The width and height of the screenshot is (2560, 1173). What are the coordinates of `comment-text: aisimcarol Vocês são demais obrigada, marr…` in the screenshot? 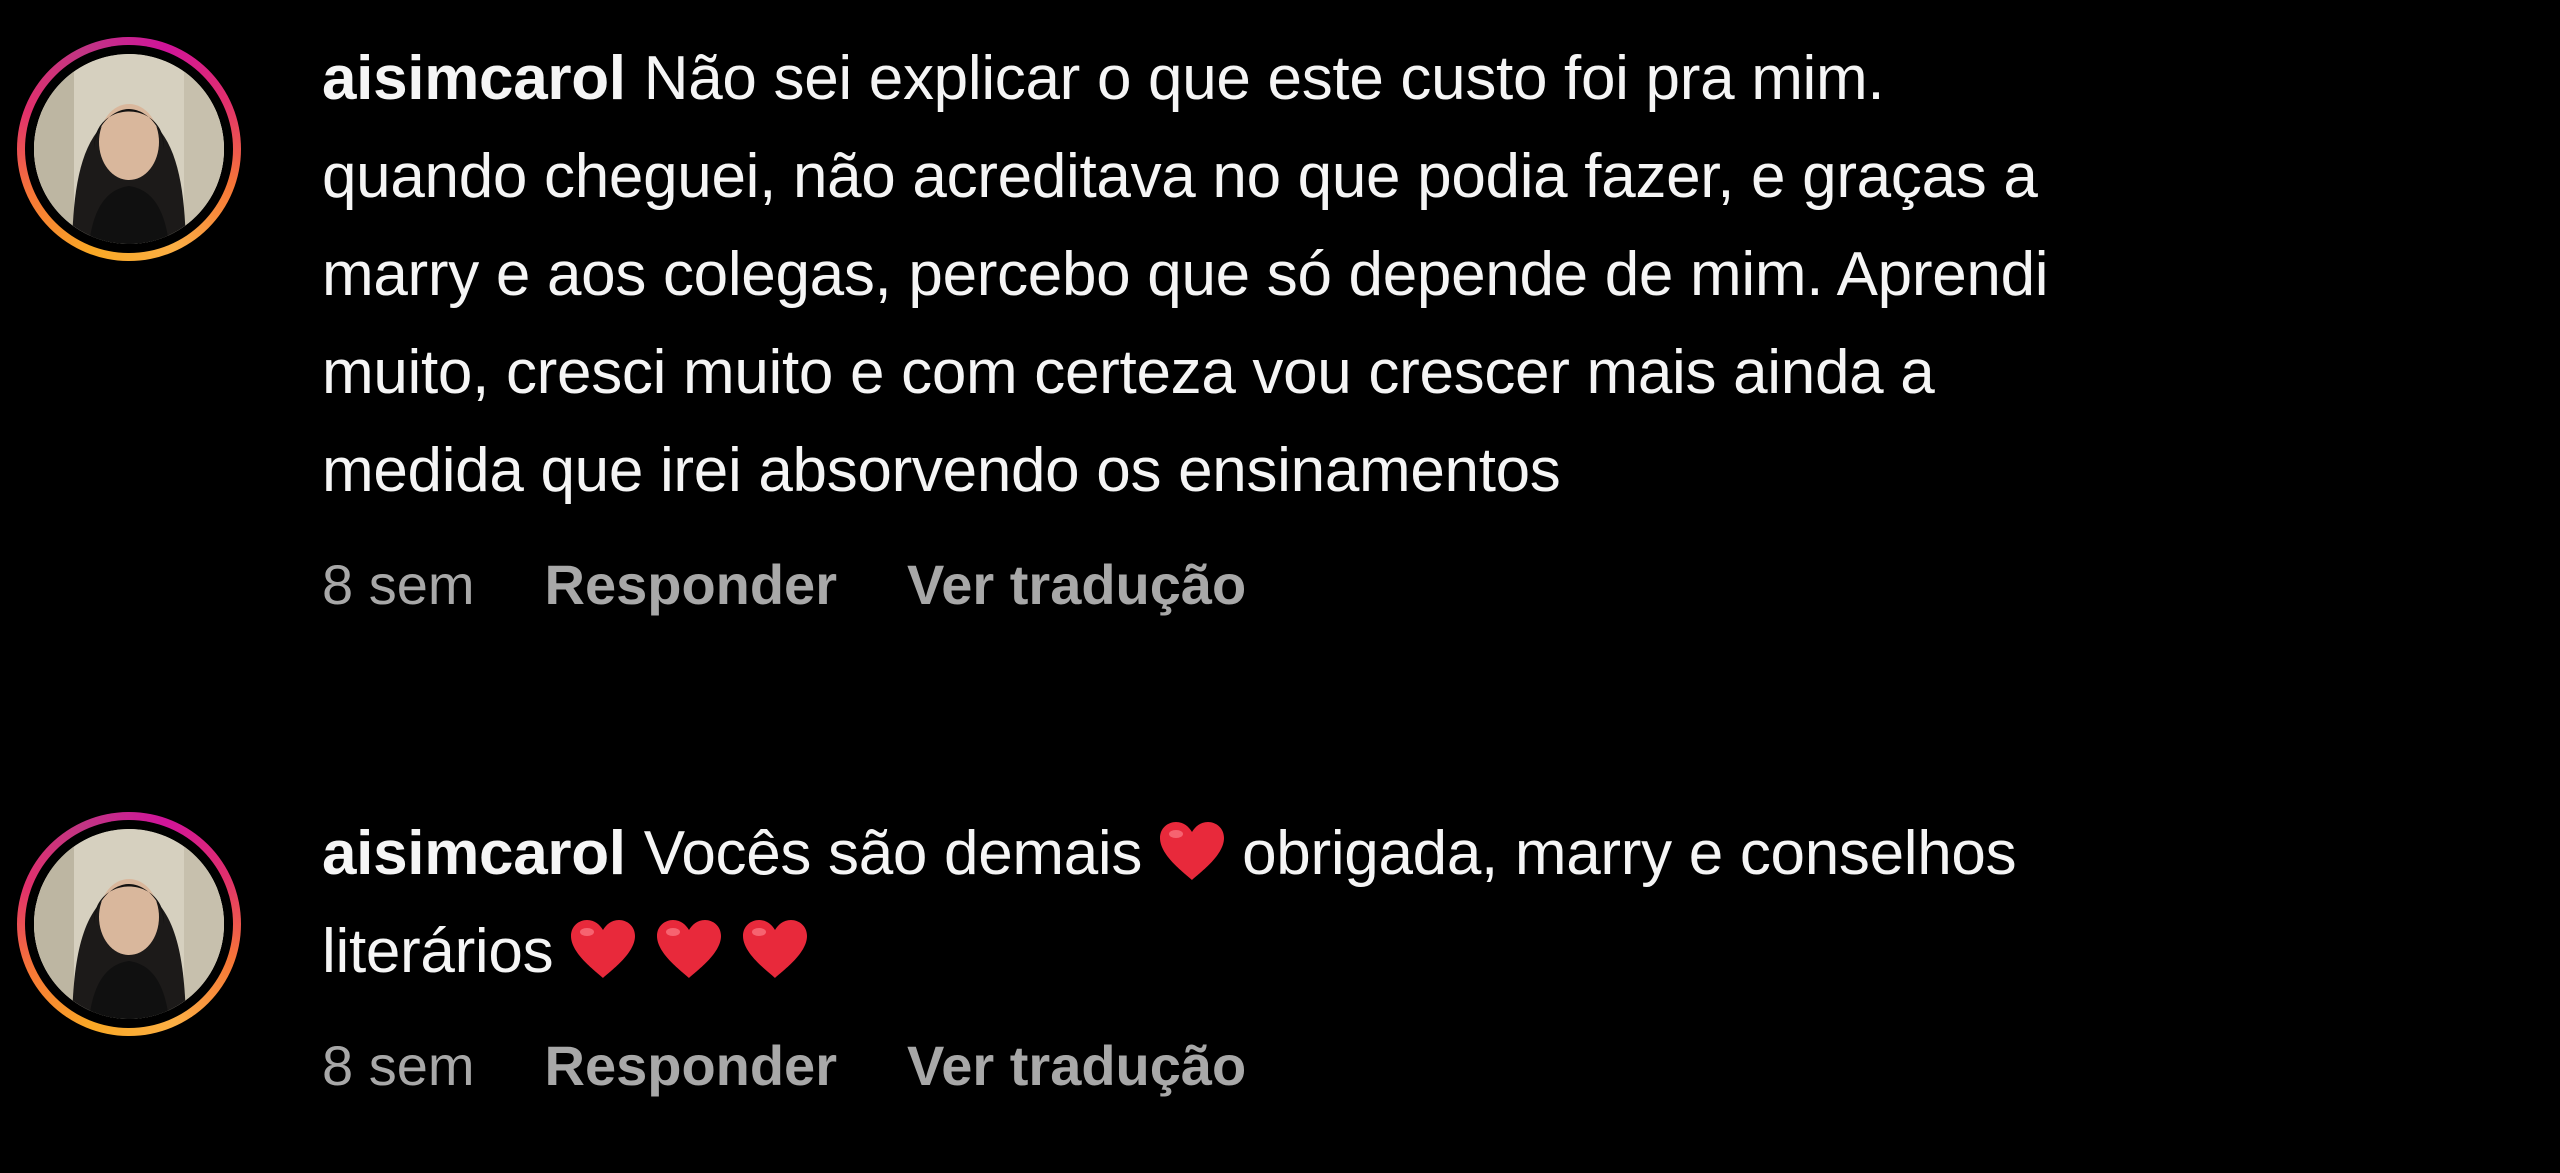 It's located at (1422, 903).